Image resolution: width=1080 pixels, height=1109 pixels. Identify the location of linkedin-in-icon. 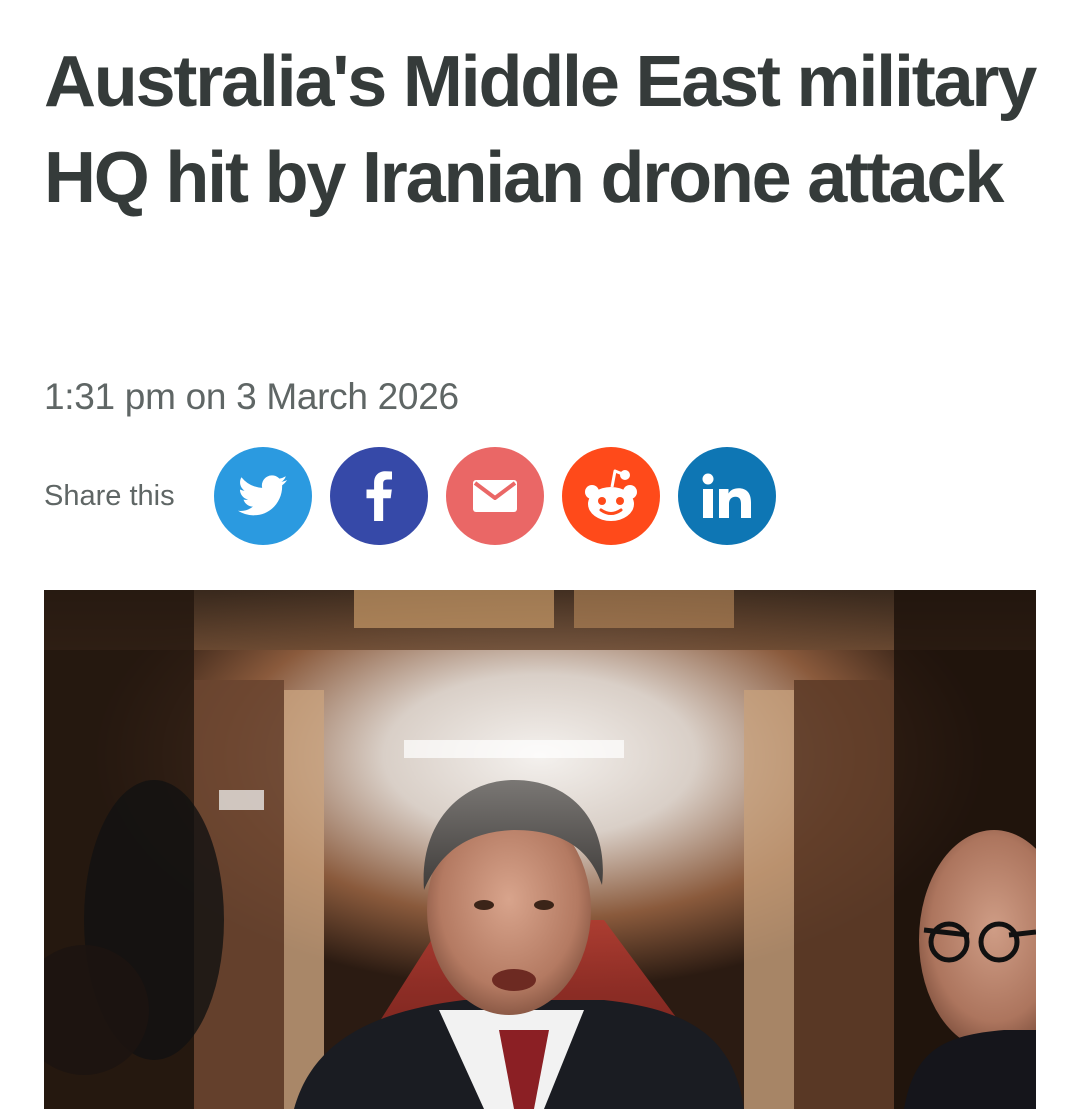
(726, 495).